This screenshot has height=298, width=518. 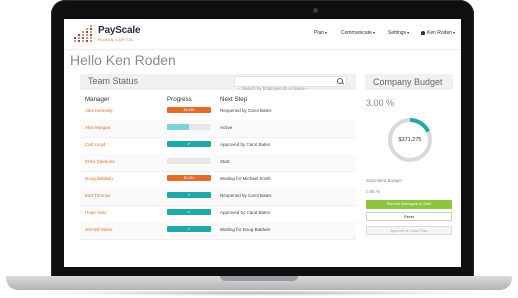 What do you see at coordinates (218, 83) in the screenshot?
I see `team-status-header: Team Status` at bounding box center [218, 83].